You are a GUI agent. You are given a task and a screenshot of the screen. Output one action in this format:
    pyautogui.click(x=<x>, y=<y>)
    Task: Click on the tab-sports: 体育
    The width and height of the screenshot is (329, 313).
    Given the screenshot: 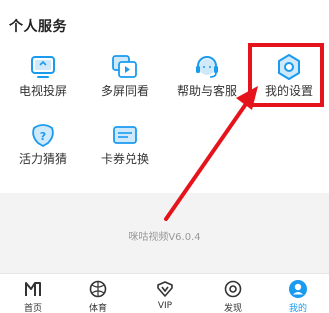 What is the action you would take?
    pyautogui.click(x=98, y=293)
    